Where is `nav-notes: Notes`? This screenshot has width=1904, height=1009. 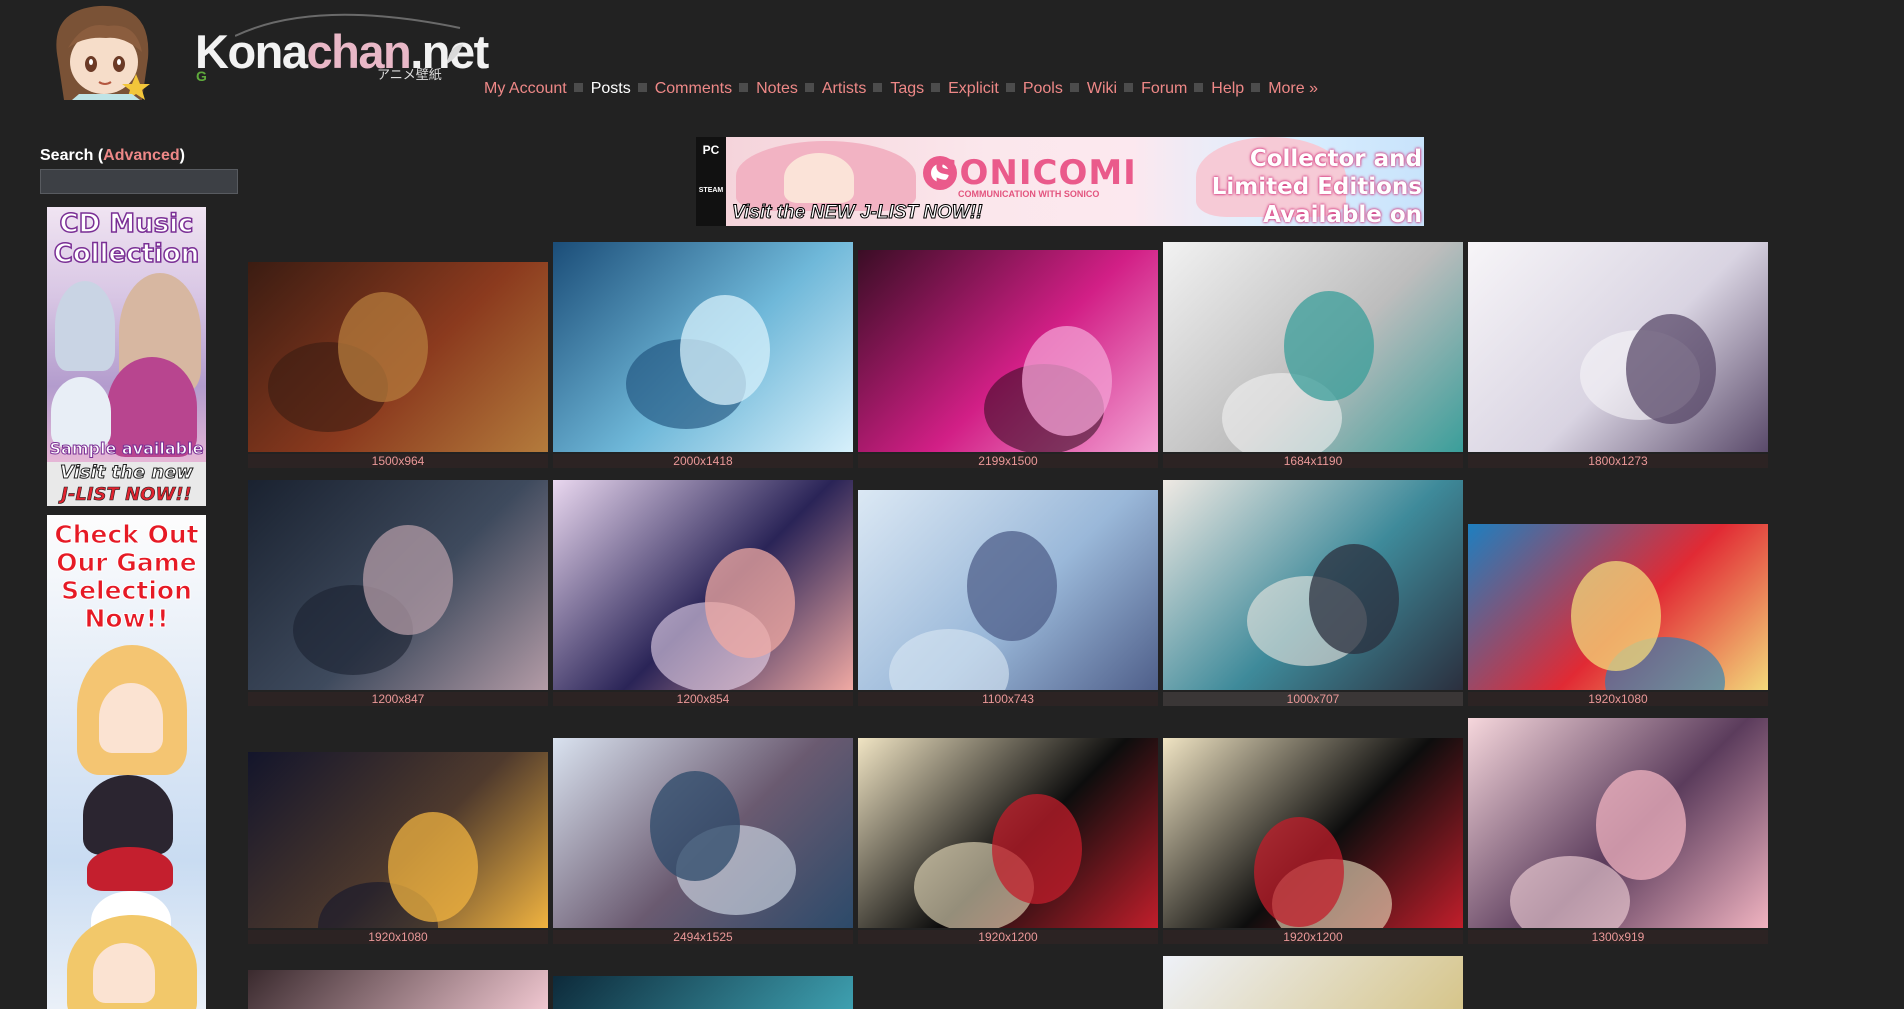
nav-notes: Notes is located at coordinates (777, 88).